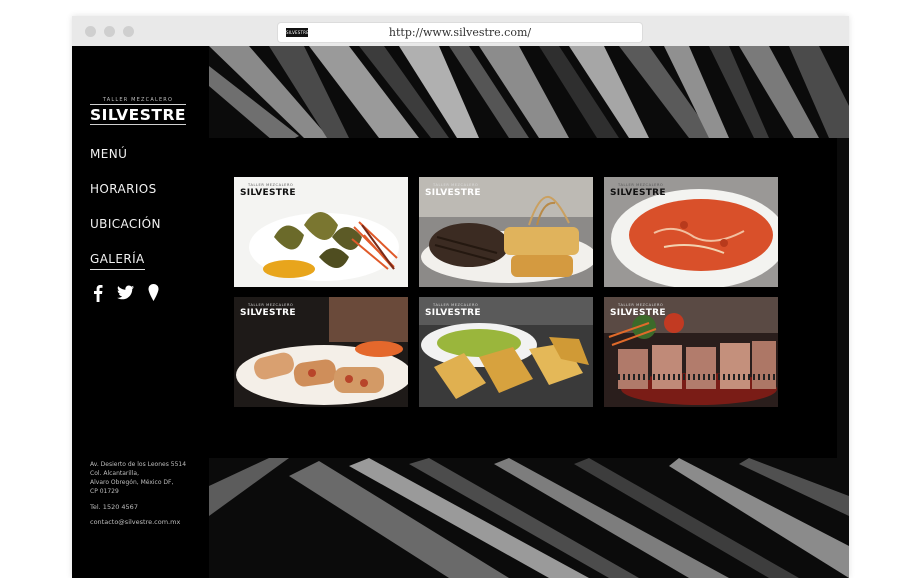  I want to click on nav-item-ubicacion: UBICACIÓN, so click(125, 230).